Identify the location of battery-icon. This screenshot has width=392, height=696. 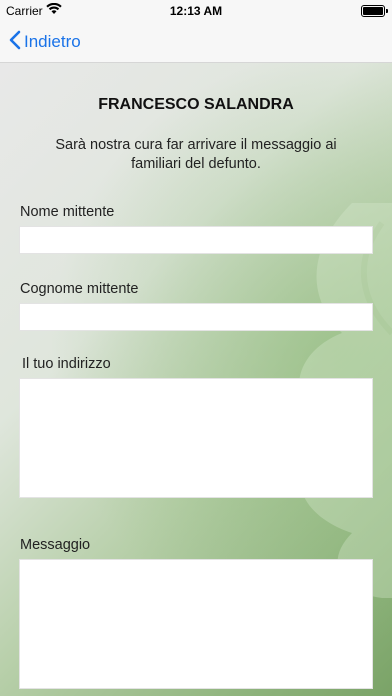
(374, 11).